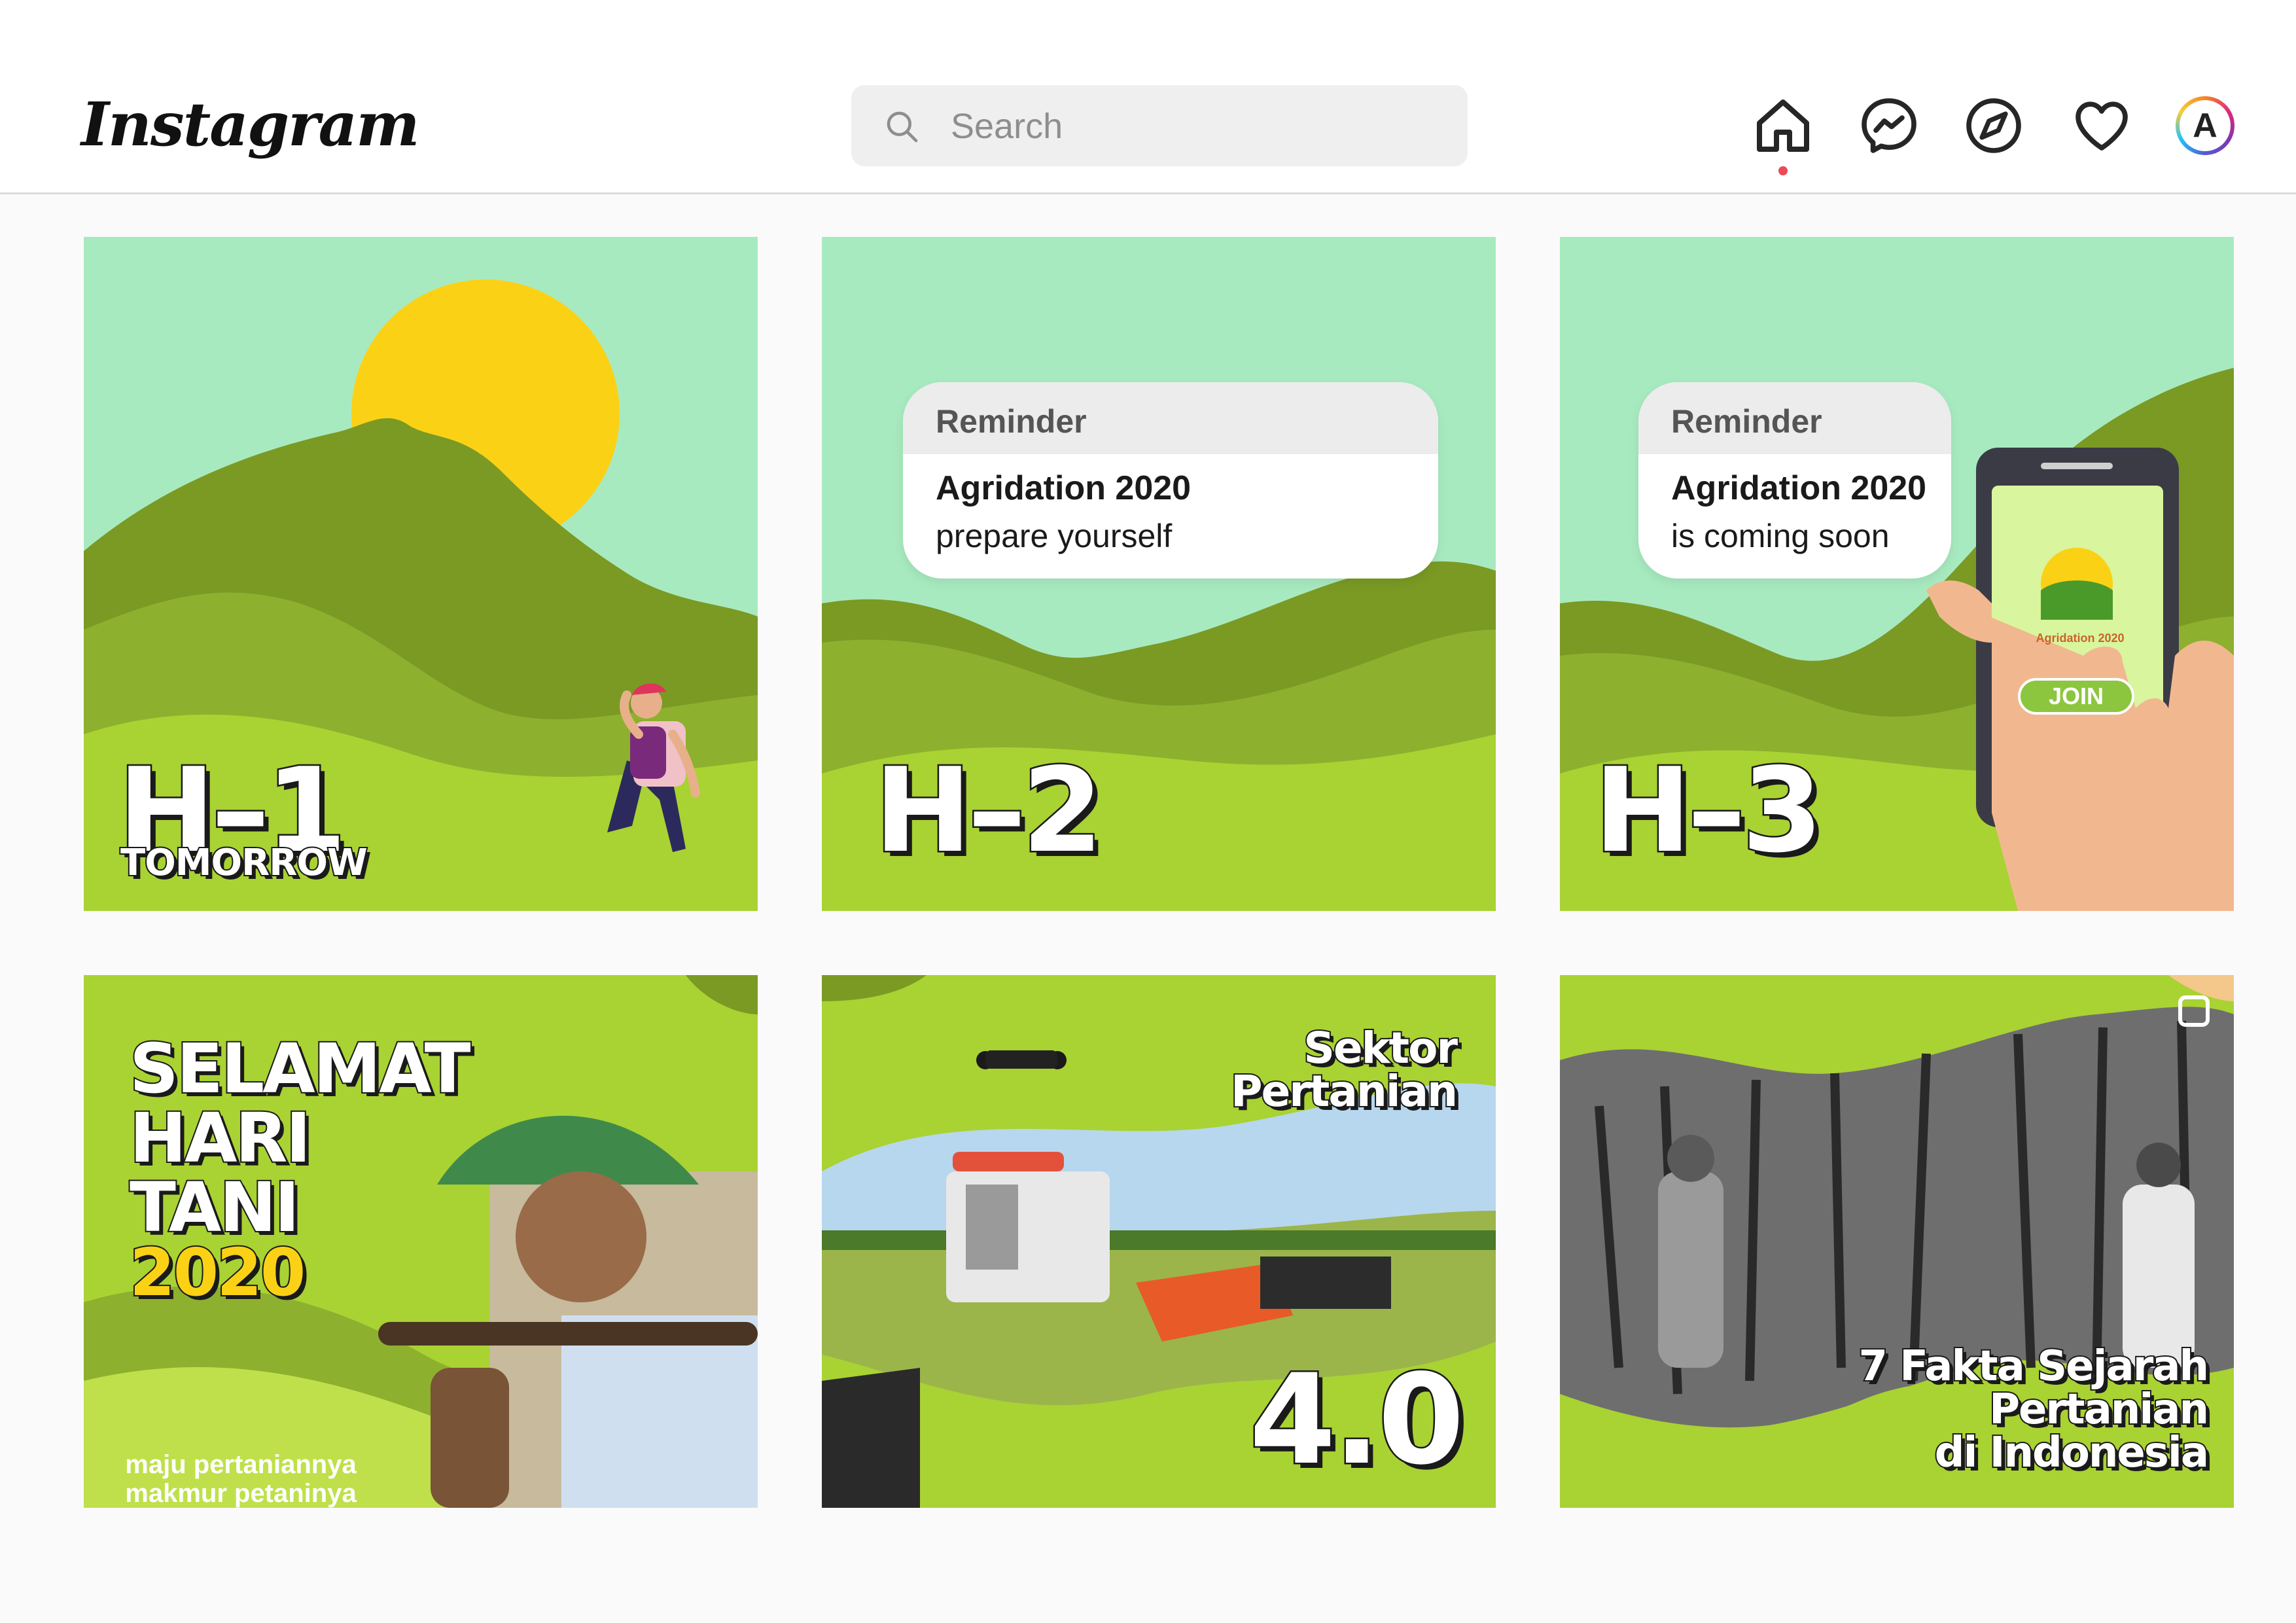  Describe the element at coordinates (989, 810) in the screenshot. I see `countdown-label: H–2` at that location.